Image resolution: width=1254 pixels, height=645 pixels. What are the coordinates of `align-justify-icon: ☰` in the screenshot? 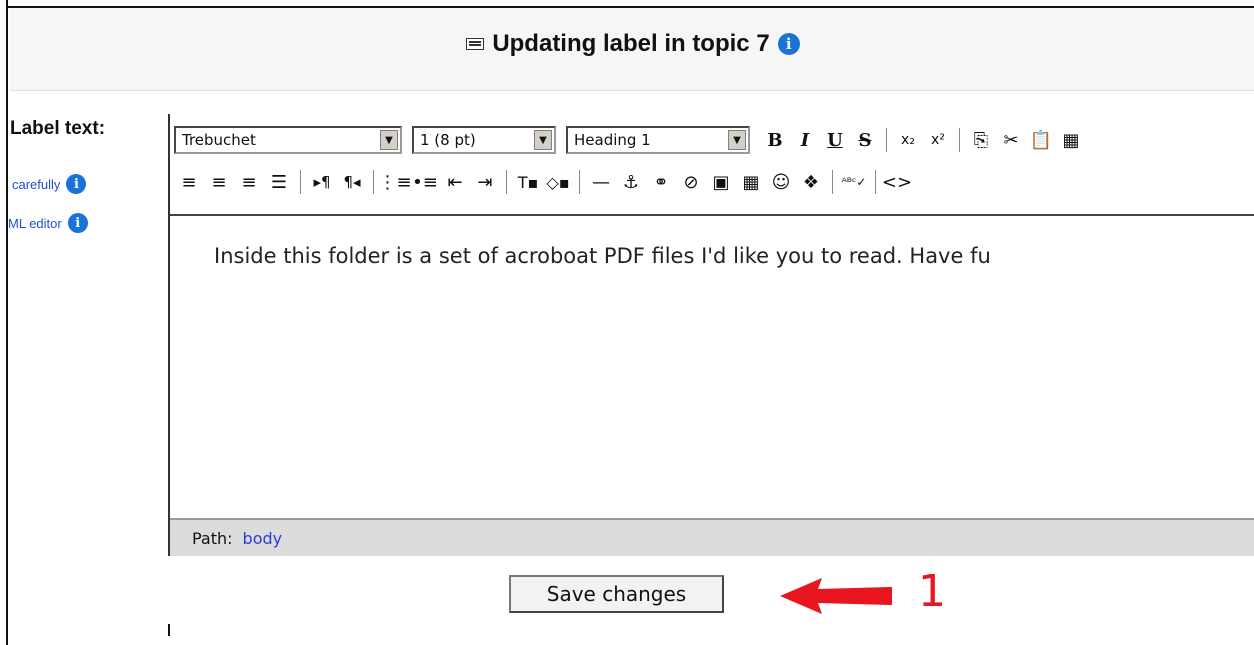 It's located at (279, 182).